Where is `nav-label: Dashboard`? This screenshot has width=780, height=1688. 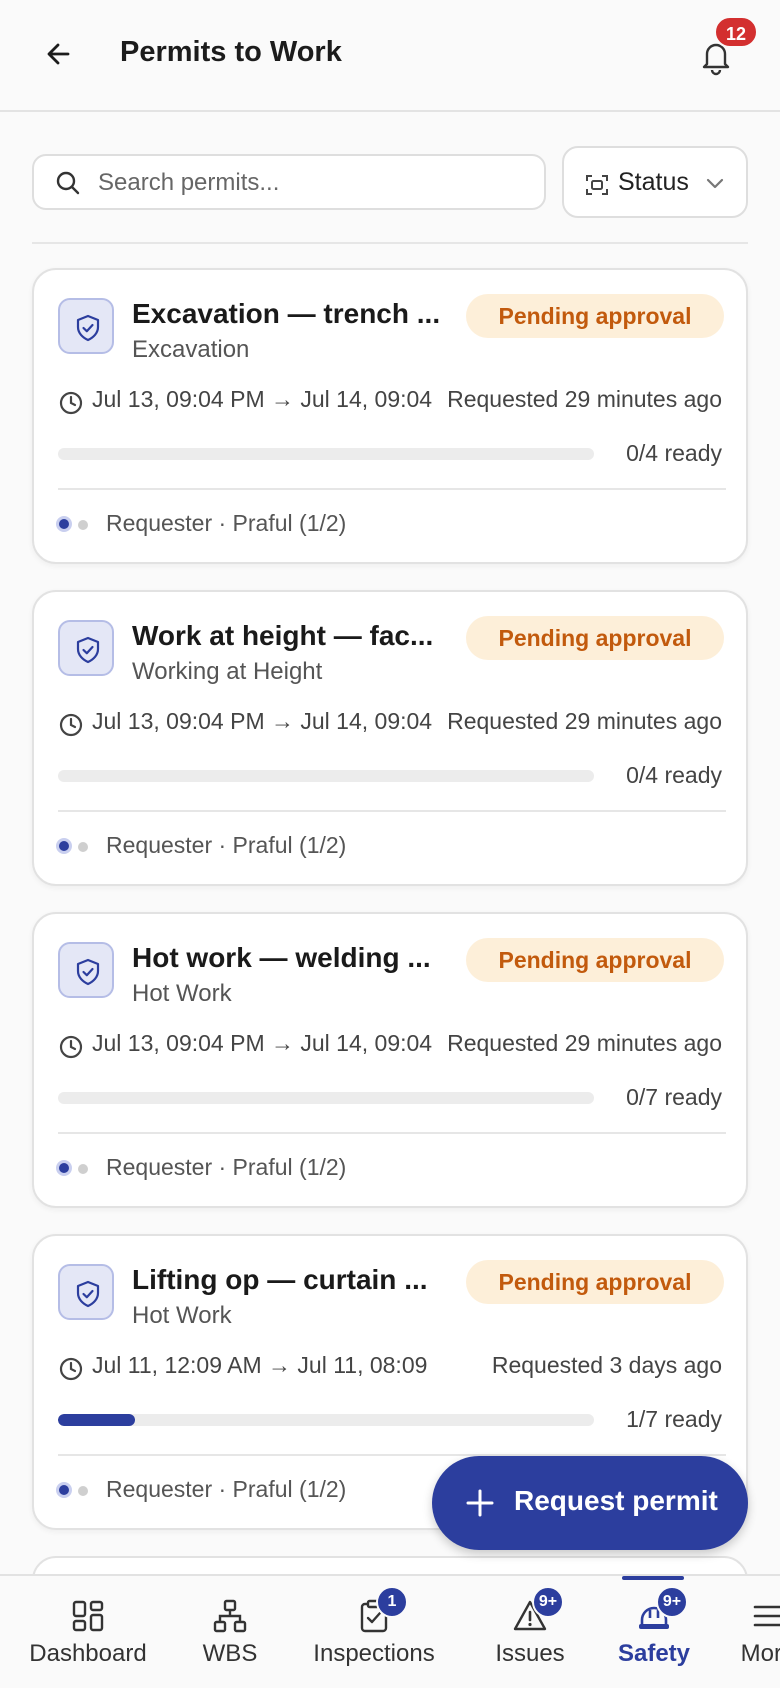 nav-label: Dashboard is located at coordinates (88, 1653).